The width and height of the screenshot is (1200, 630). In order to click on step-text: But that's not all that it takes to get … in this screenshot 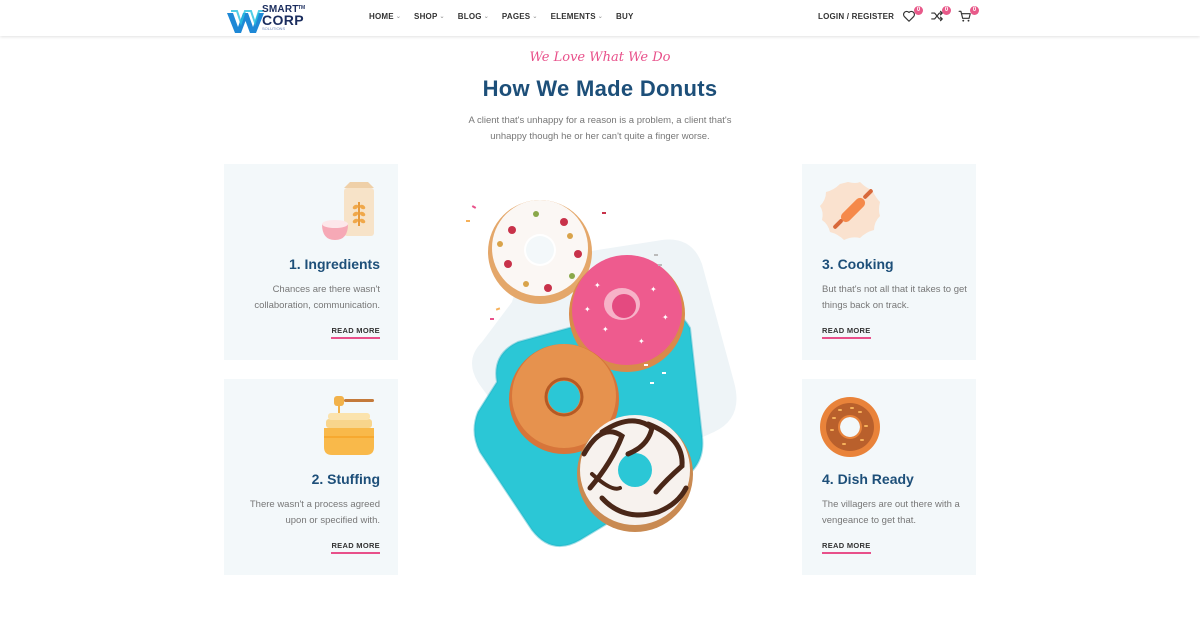, I will do `click(894, 297)`.